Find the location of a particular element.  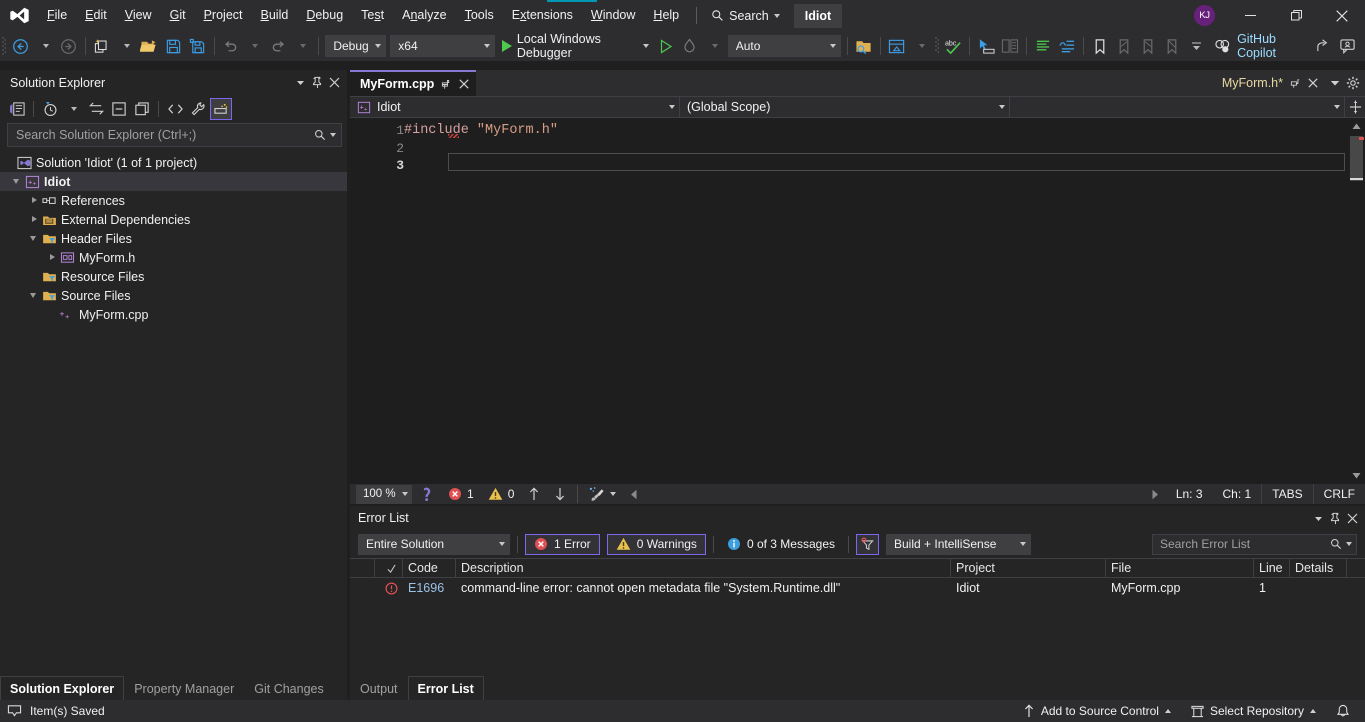

hot-reload-button is located at coordinates (690, 46).